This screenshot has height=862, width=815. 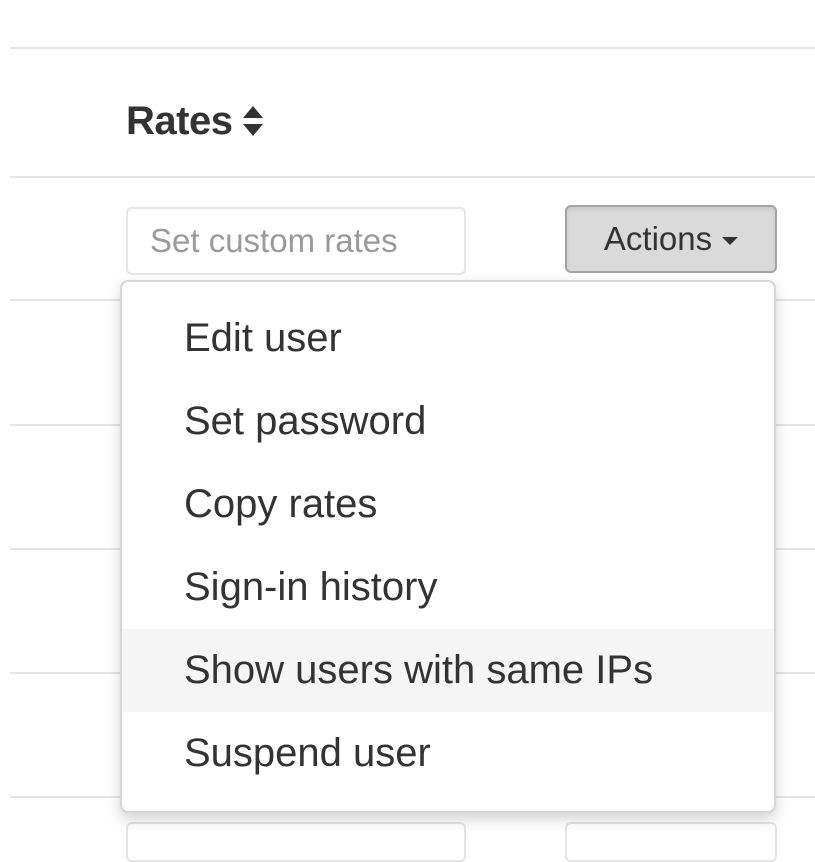 What do you see at coordinates (671, 842) in the screenshot?
I see `row-actions-button-partial` at bounding box center [671, 842].